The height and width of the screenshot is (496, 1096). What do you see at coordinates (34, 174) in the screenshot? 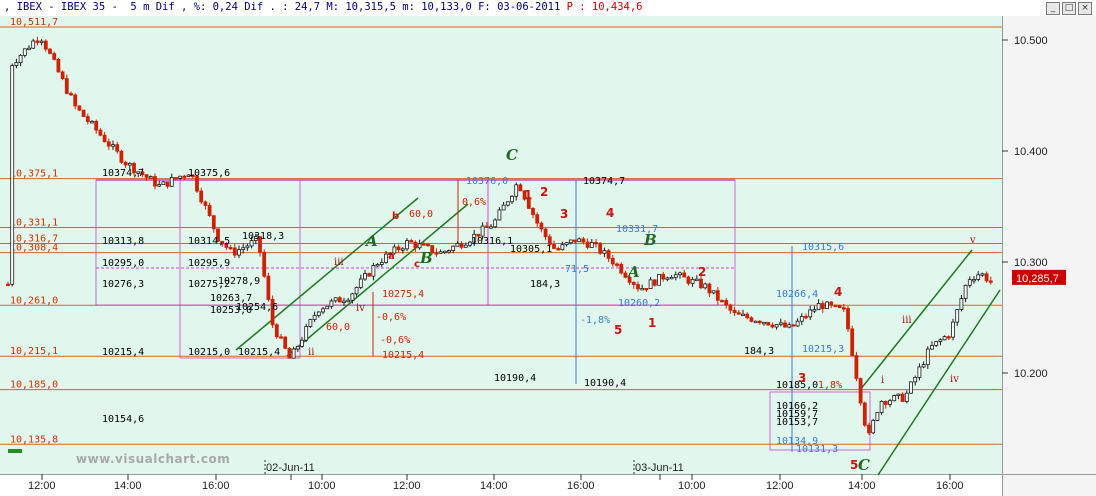
I see `level-label: 10,375,1` at bounding box center [34, 174].